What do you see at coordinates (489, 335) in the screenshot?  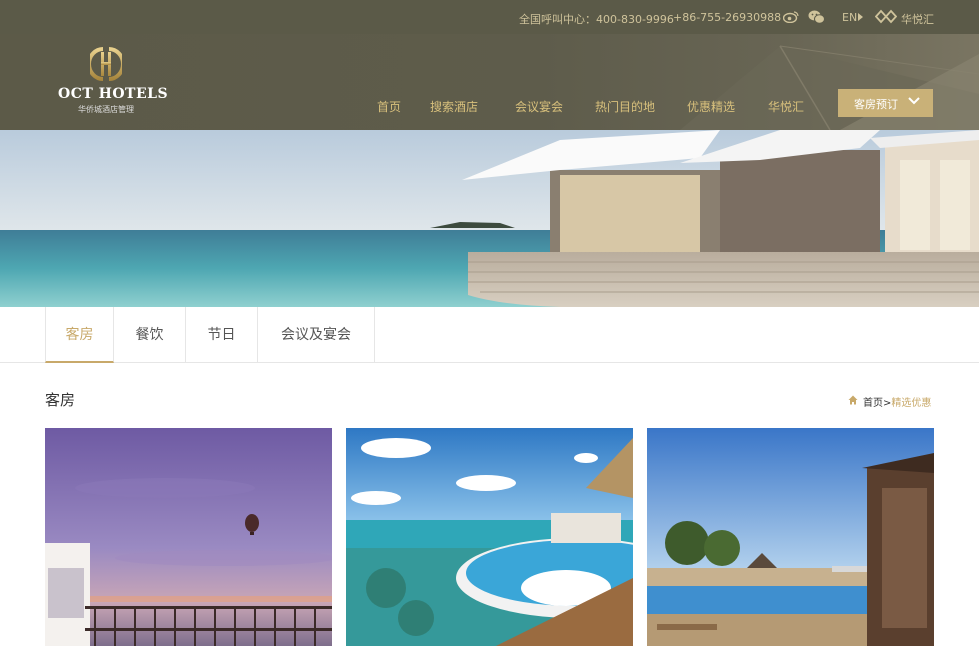 I see `category-tabs: 客房 餐饮 节日 会议及宴会` at bounding box center [489, 335].